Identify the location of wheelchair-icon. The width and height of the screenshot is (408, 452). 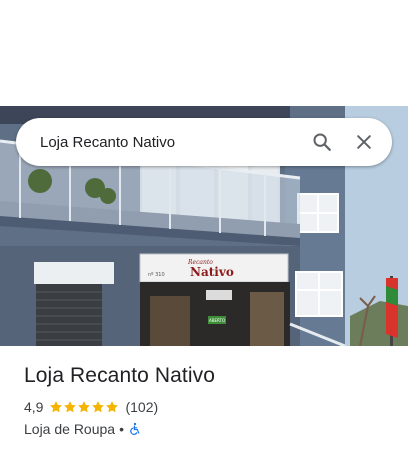
(135, 428).